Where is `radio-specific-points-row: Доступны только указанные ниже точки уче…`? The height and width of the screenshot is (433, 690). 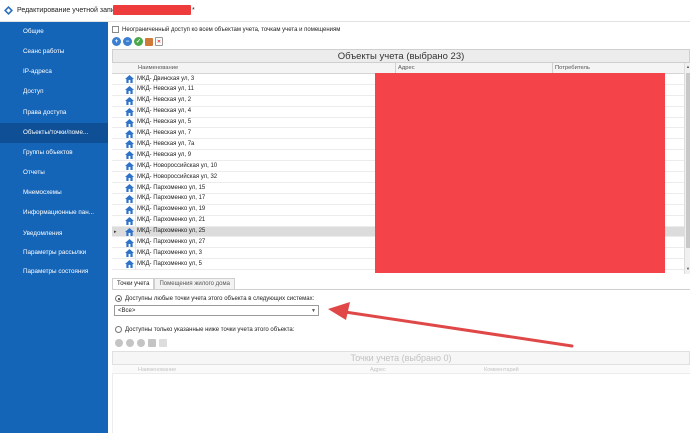 radio-specific-points-row: Доступны только указанные ниже точки уче… is located at coordinates (204, 329).